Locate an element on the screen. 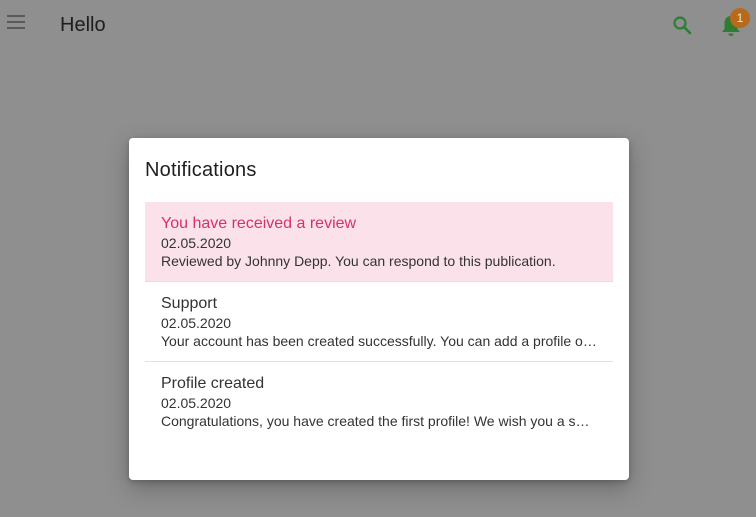 This screenshot has height=517, width=756. search-button is located at coordinates (682, 25).